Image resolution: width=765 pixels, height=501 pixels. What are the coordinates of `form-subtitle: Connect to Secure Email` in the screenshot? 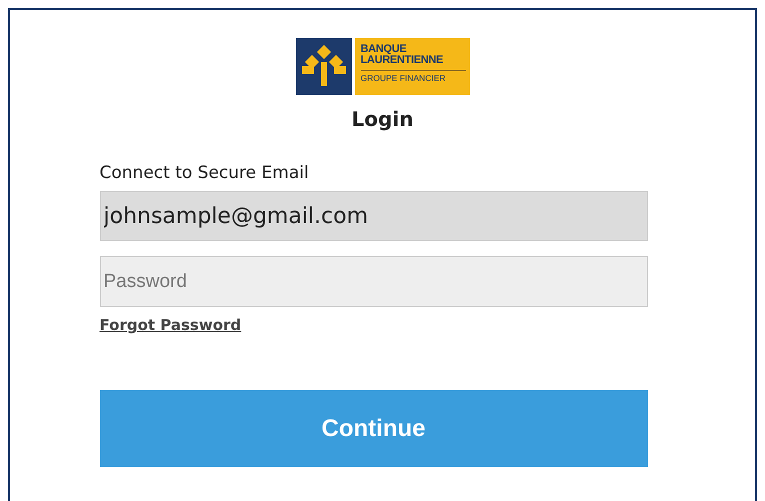 It's located at (204, 173).